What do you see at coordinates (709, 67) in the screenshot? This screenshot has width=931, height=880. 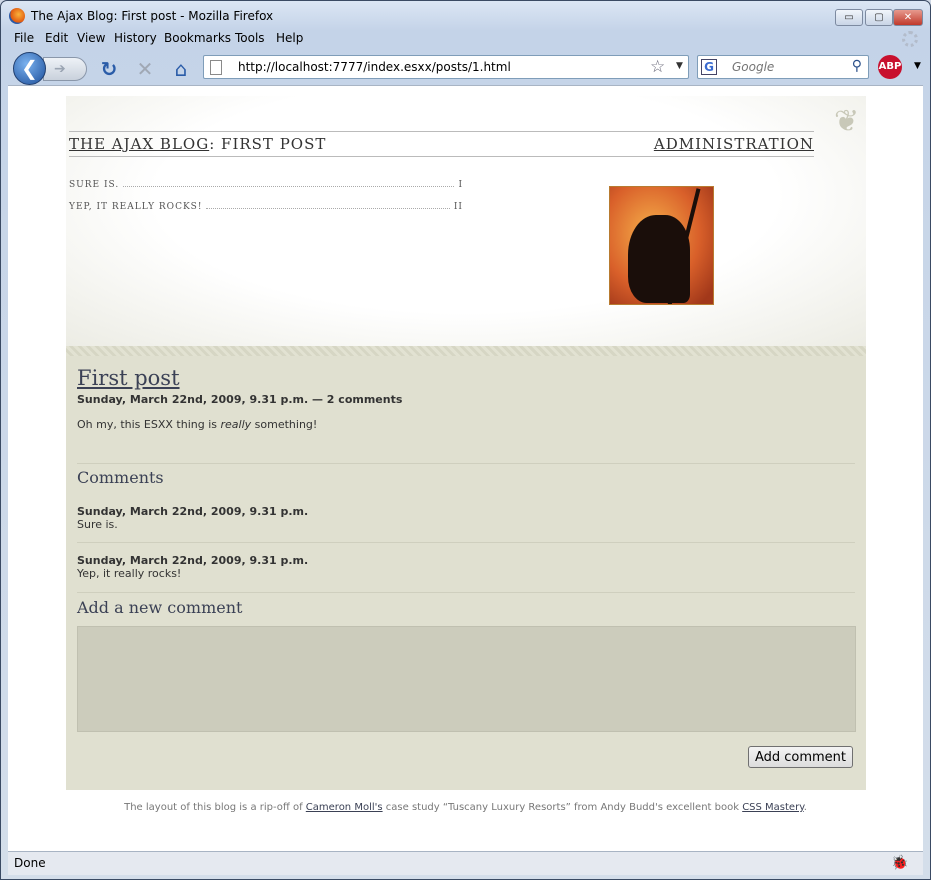 I see `google-engine-icon: G` at bounding box center [709, 67].